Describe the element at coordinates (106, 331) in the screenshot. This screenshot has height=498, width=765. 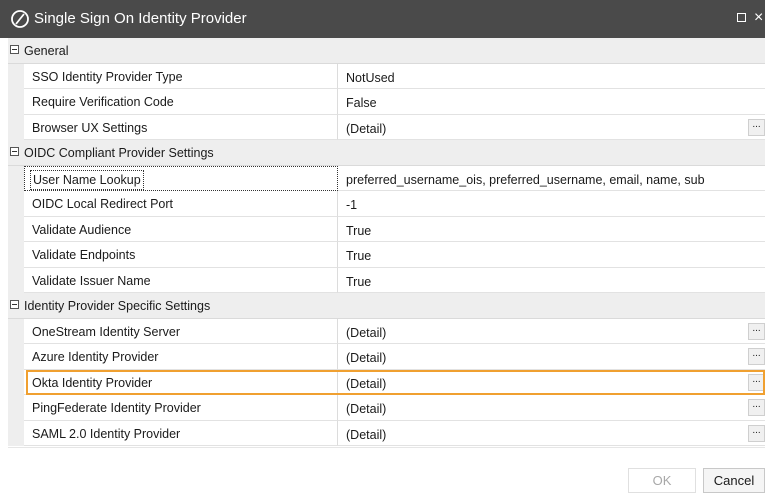
I see `property-name: OneStream Identity Server` at that location.